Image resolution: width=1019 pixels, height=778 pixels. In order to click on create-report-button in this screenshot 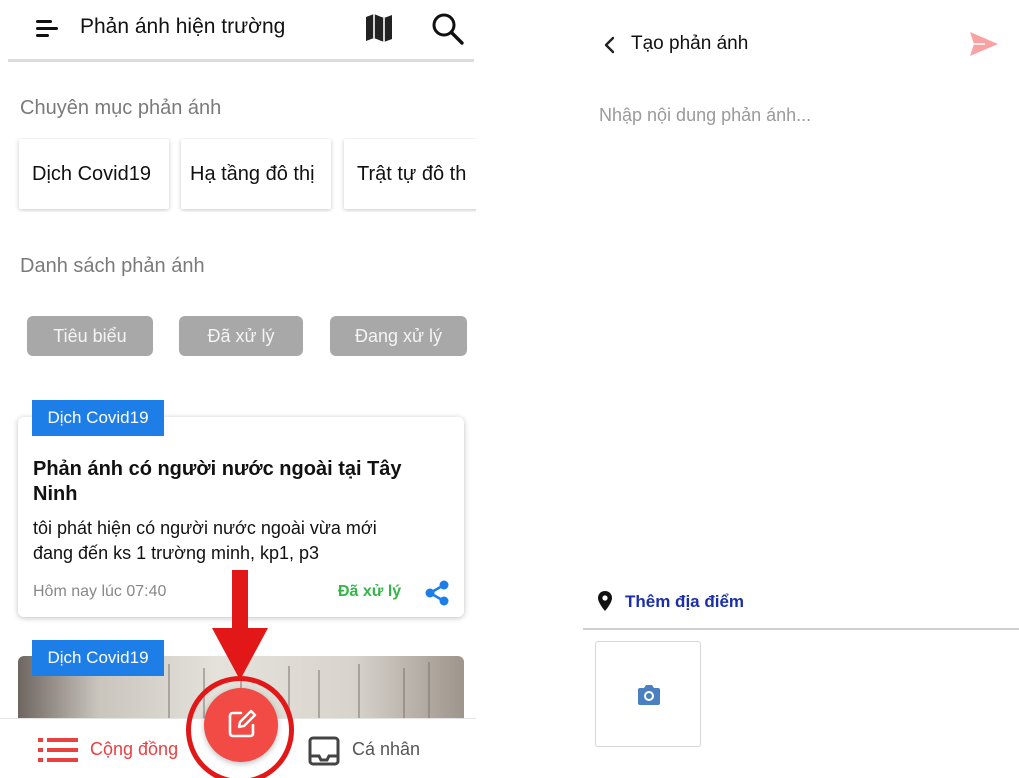, I will do `click(241, 725)`.